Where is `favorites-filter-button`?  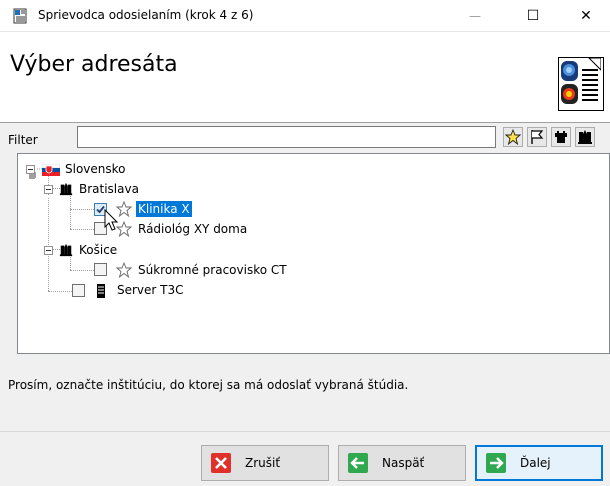
favorites-filter-button is located at coordinates (513, 137).